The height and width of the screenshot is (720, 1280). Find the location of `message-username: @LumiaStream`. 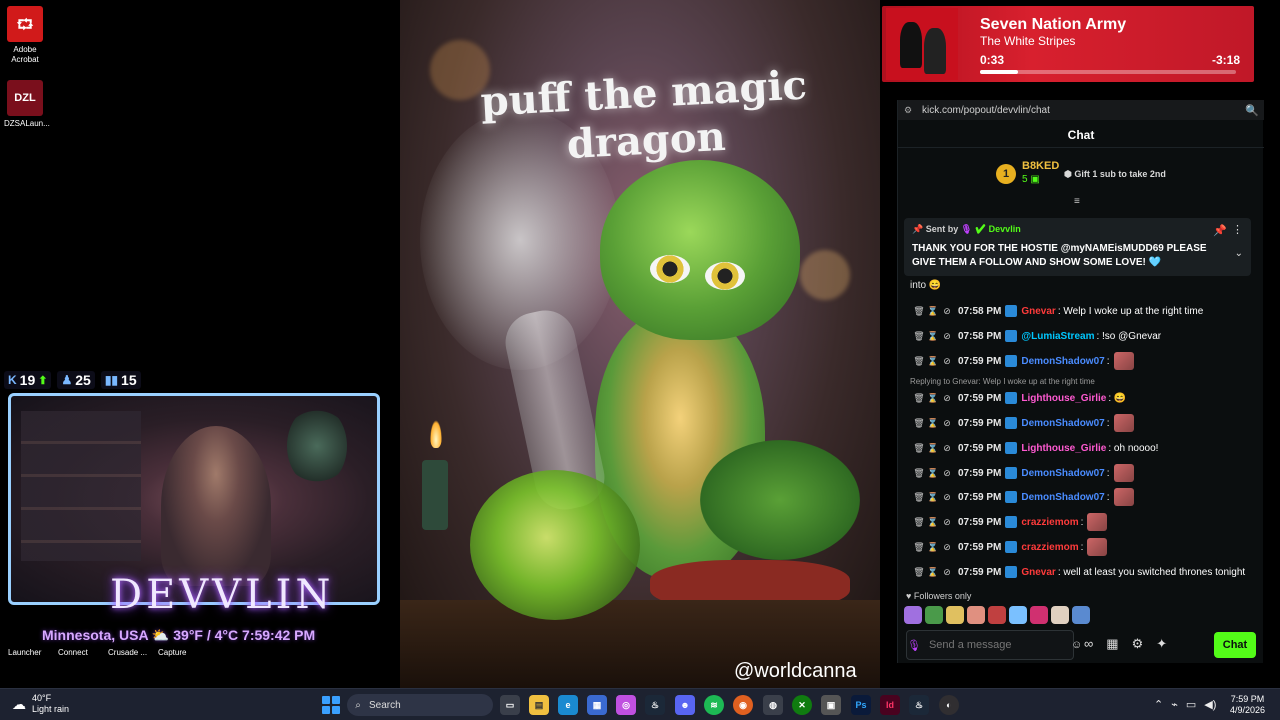

message-username: @LumiaStream is located at coordinates (1057, 336).